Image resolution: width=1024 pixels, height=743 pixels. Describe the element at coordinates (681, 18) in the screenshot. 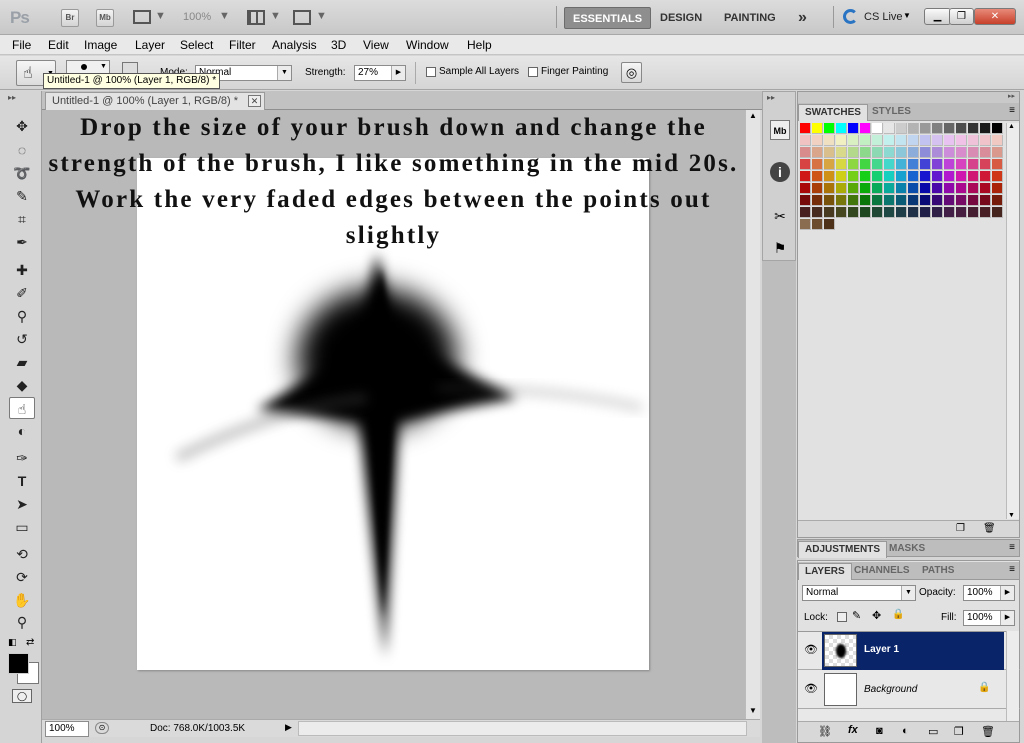

I see `workspace-design: DESIGN` at that location.